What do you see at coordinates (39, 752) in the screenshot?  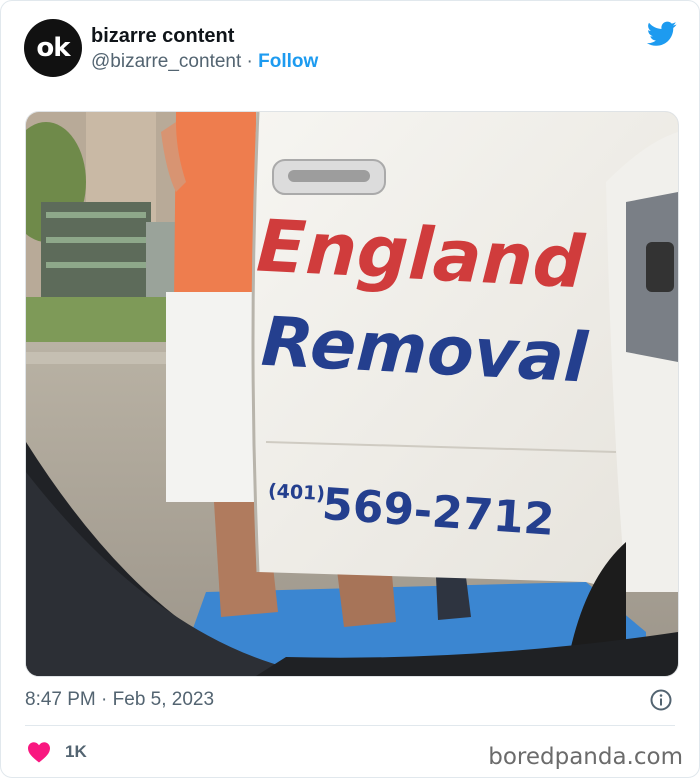 I see `heart-icon` at bounding box center [39, 752].